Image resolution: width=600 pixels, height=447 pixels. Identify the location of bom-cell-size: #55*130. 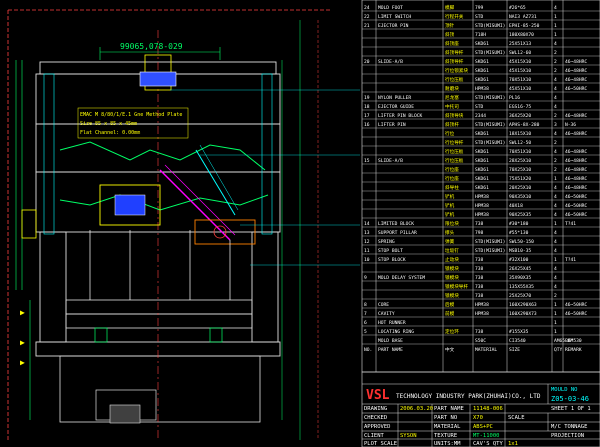
(519, 233).